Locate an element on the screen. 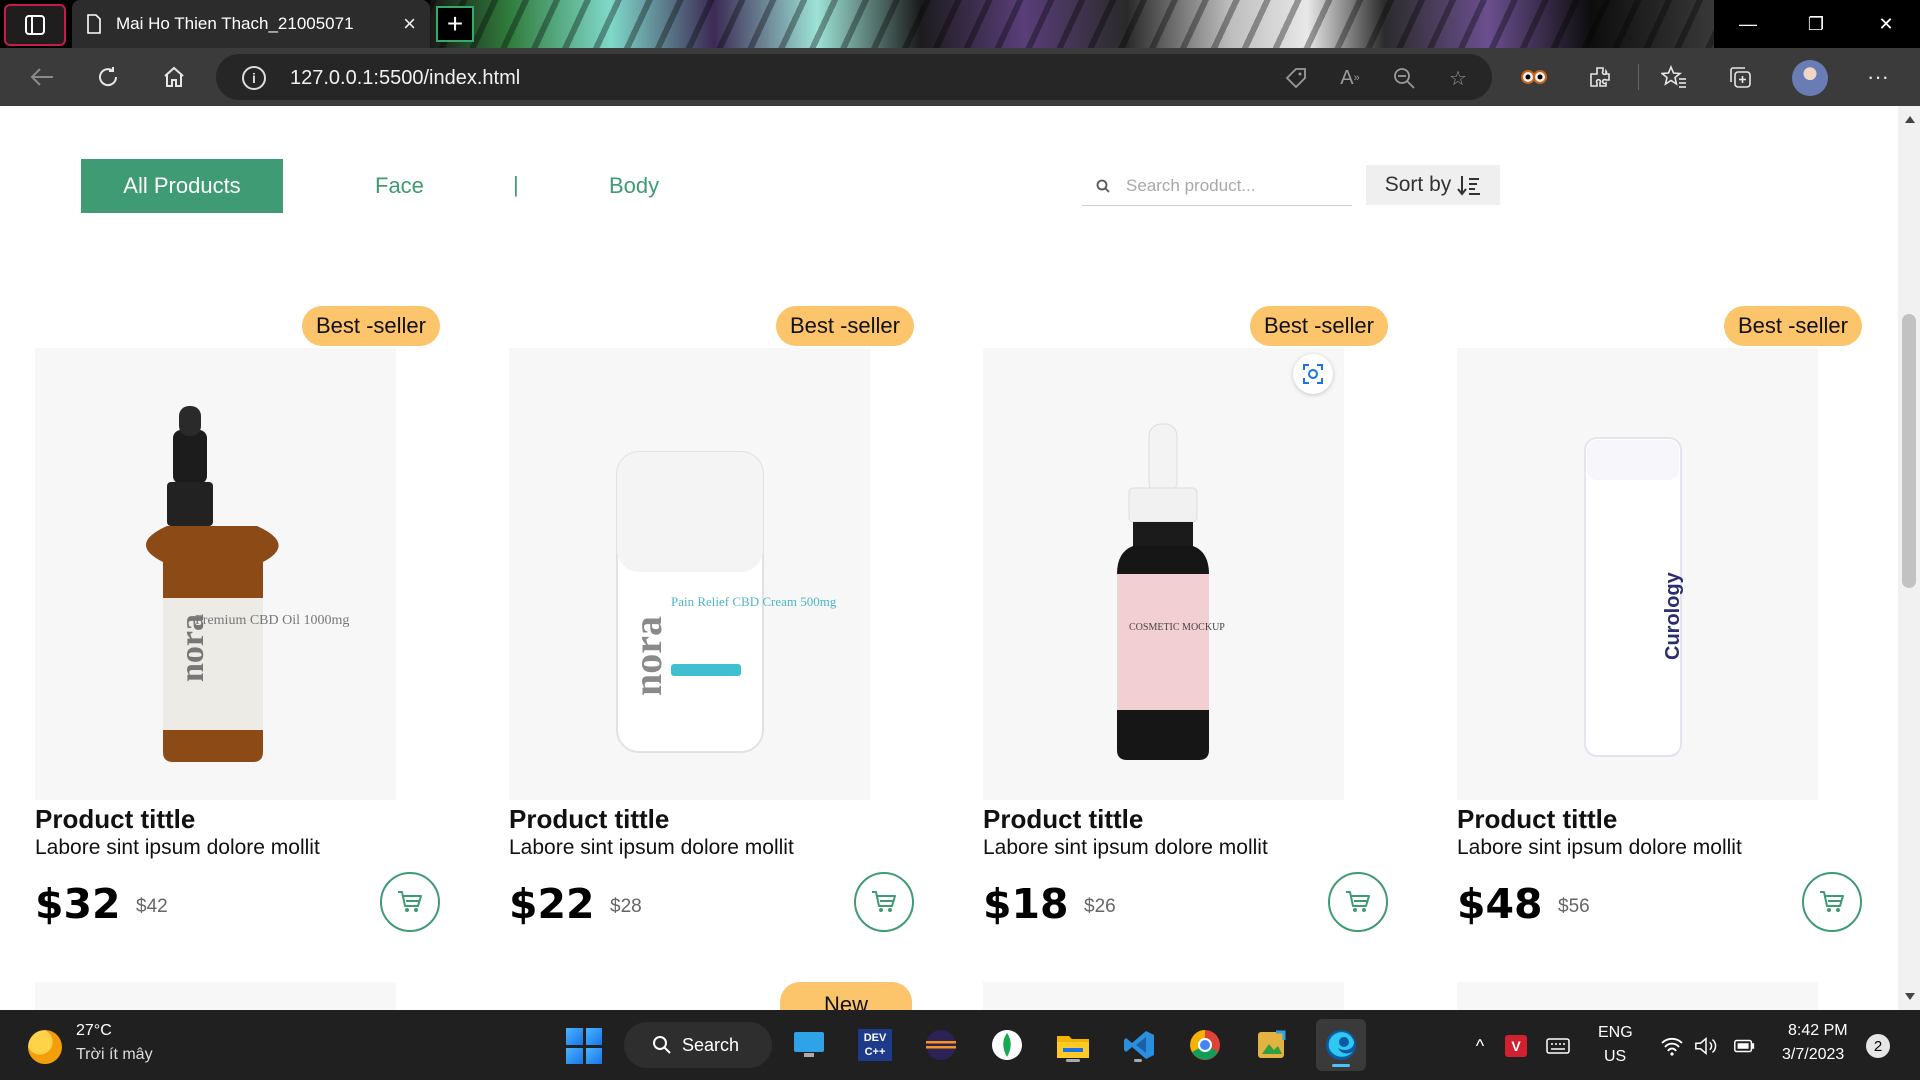 The image size is (1920, 1080). restore-button: ❐ is located at coordinates (1816, 24).